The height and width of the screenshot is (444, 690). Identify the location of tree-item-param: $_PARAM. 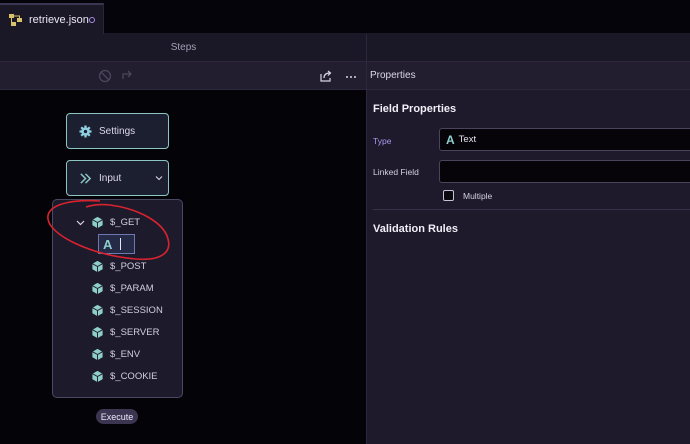
(122, 288).